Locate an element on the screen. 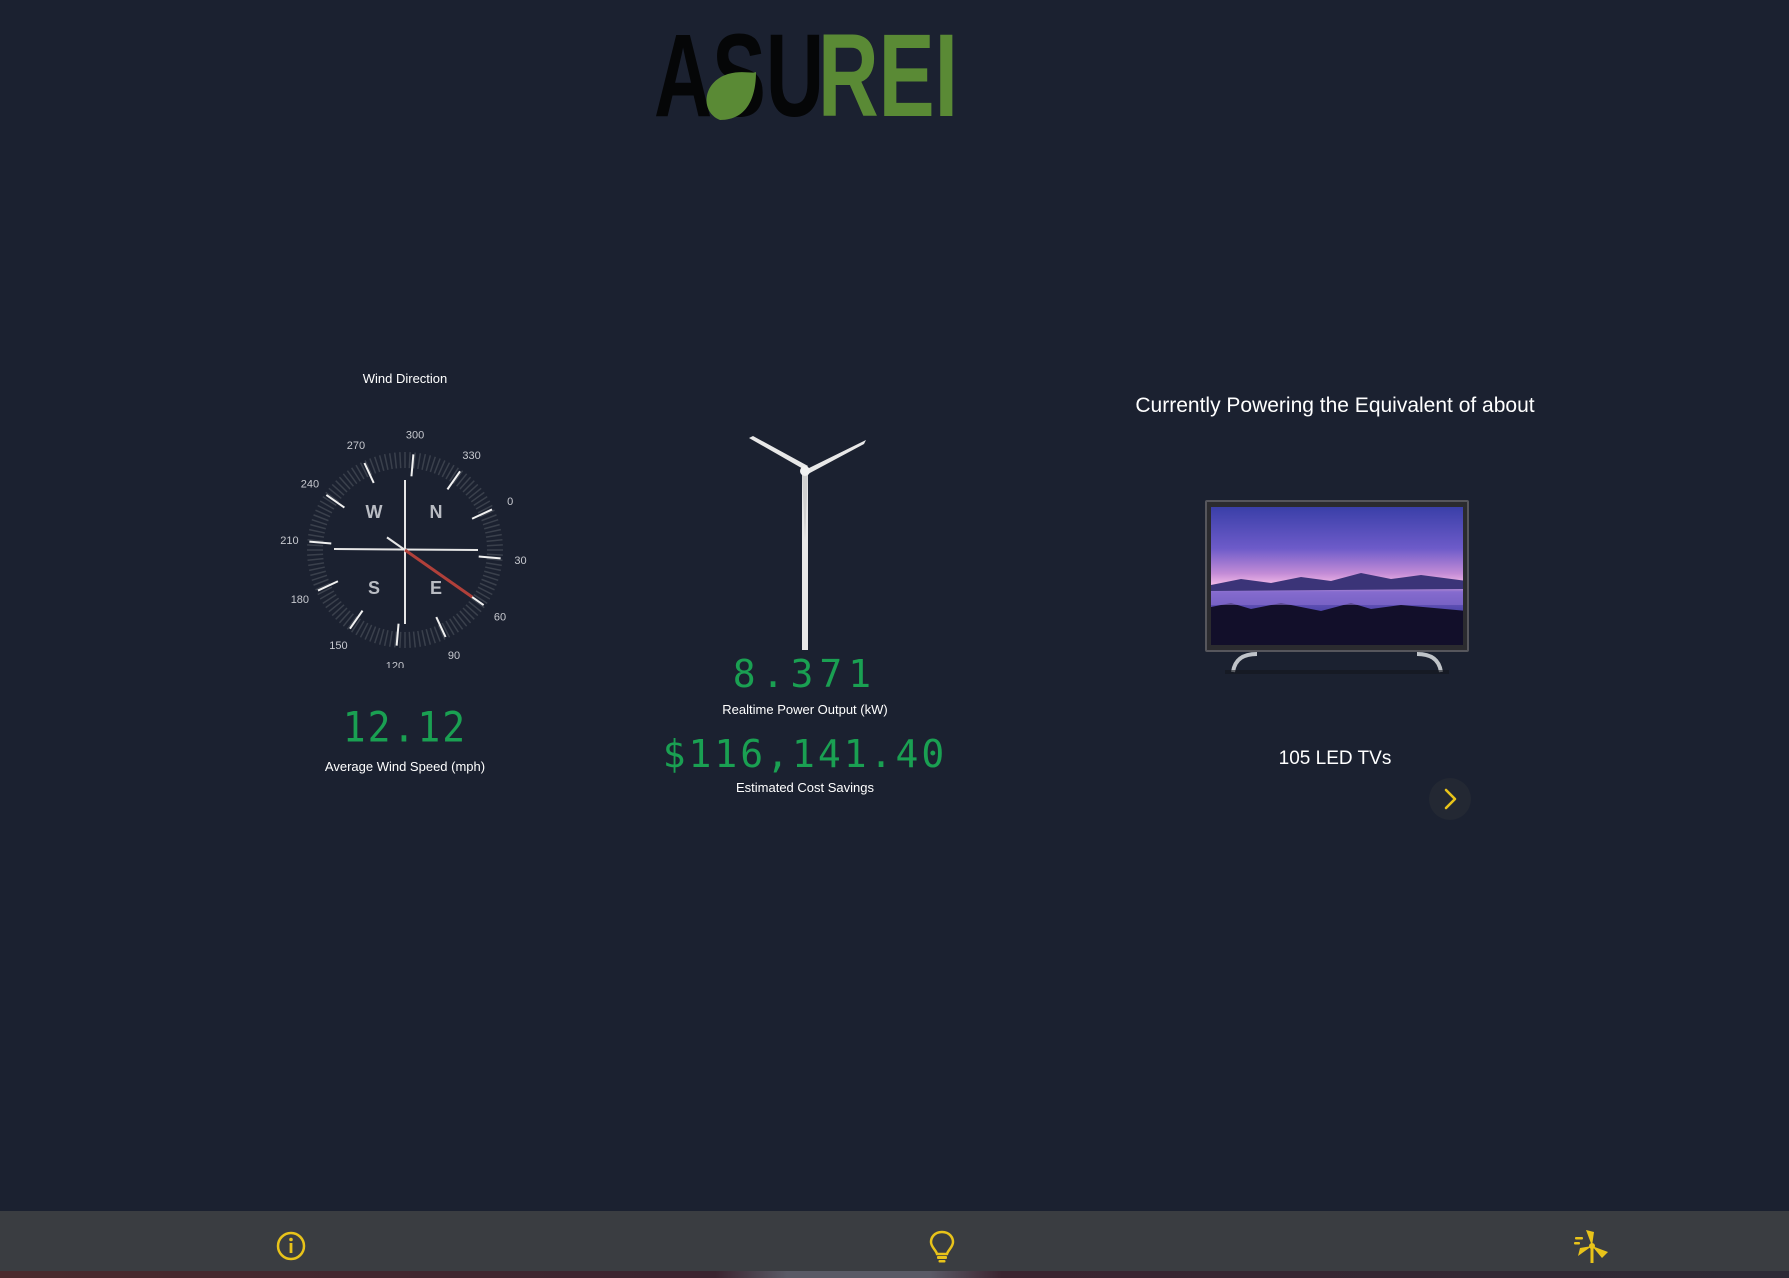 The width and height of the screenshot is (1789, 1278). compass-degree-label: 330 is located at coordinates (471, 456).